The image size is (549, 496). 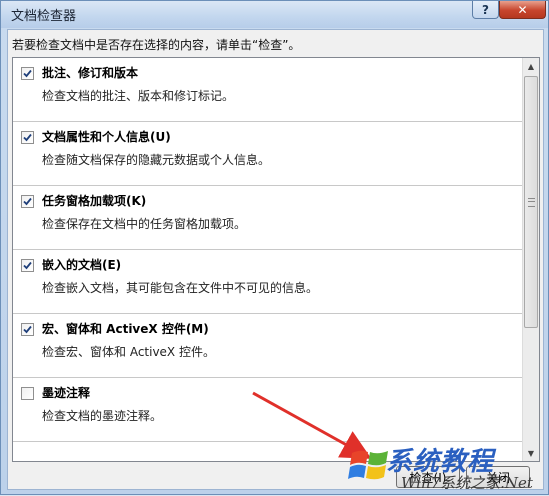 What do you see at coordinates (138, 96) in the screenshot?
I see `inspection-item-description: 检查文档的批注、版本和修订标记。` at bounding box center [138, 96].